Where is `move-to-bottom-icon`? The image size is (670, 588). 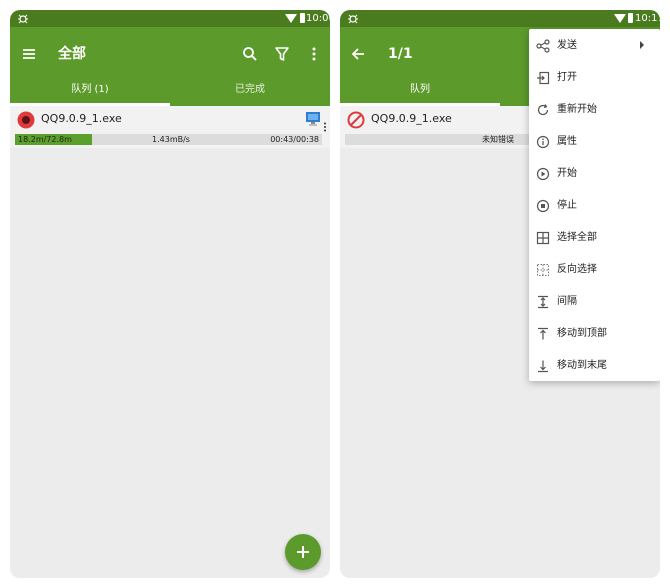
move-to-bottom-icon is located at coordinates (543, 366).